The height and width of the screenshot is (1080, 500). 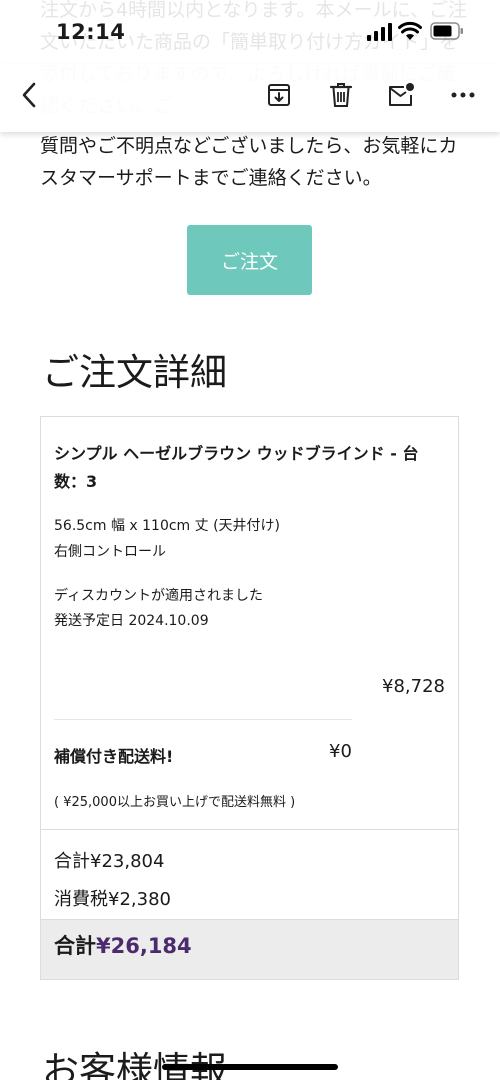 I want to click on battery-icon, so click(x=446, y=31).